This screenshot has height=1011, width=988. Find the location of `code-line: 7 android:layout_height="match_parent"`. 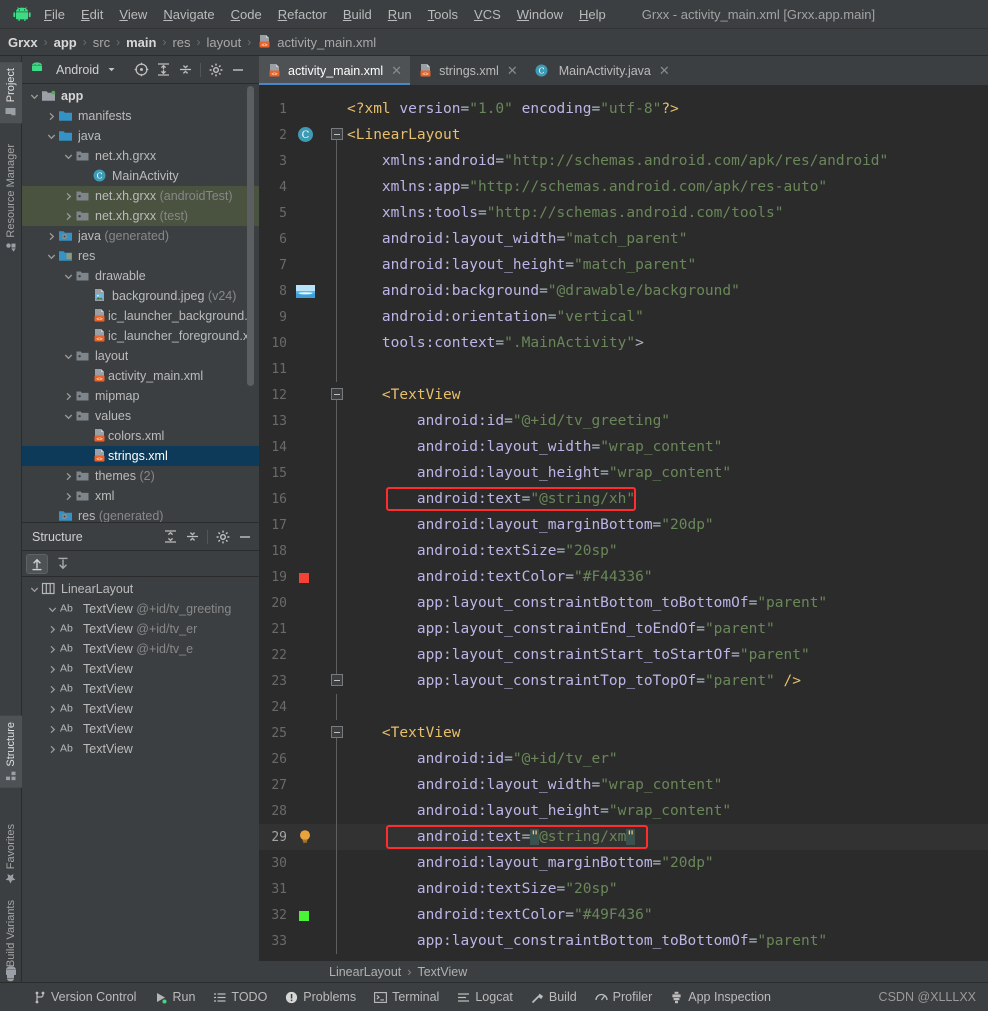

code-line: 7 android:layout_height="match_parent" is located at coordinates (623, 265).